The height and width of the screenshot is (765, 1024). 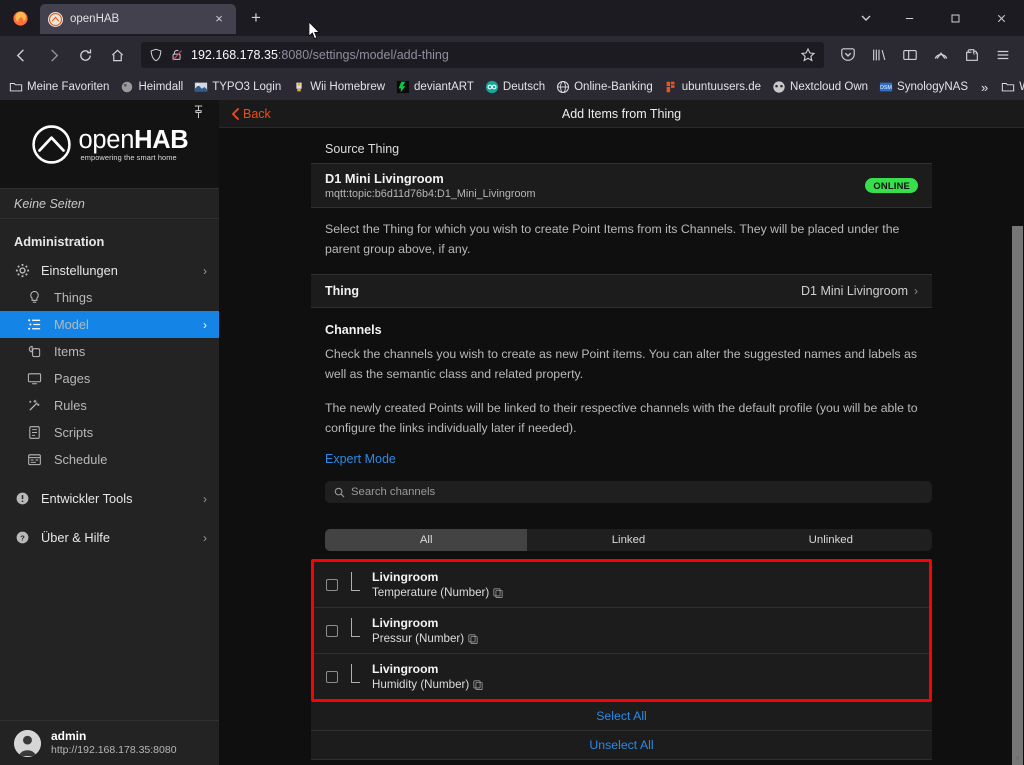 What do you see at coordinates (75, 537) in the screenshot?
I see `sidebar-item-label: Über & Hilfe` at bounding box center [75, 537].